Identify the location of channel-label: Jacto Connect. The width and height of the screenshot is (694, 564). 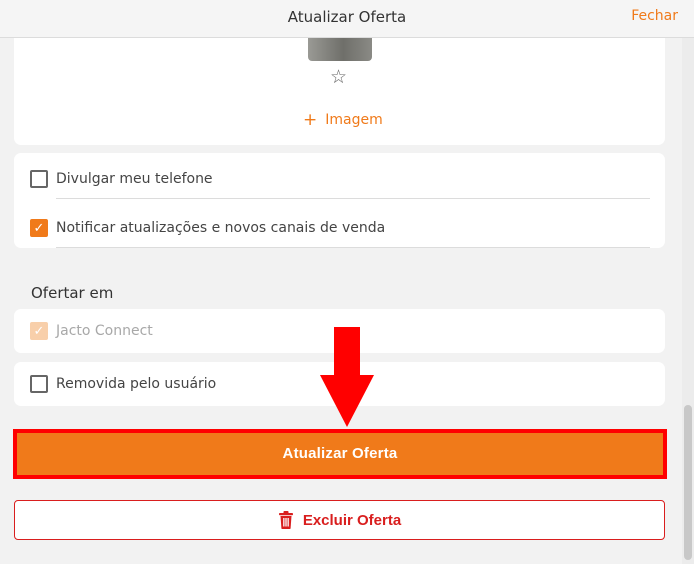
(104, 331).